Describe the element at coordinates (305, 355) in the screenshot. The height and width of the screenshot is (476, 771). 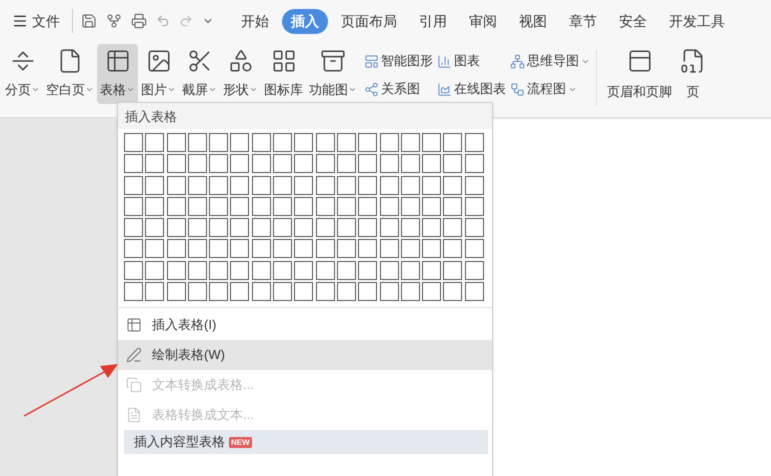
I see `menu-item: 绘制表格(W)` at that location.